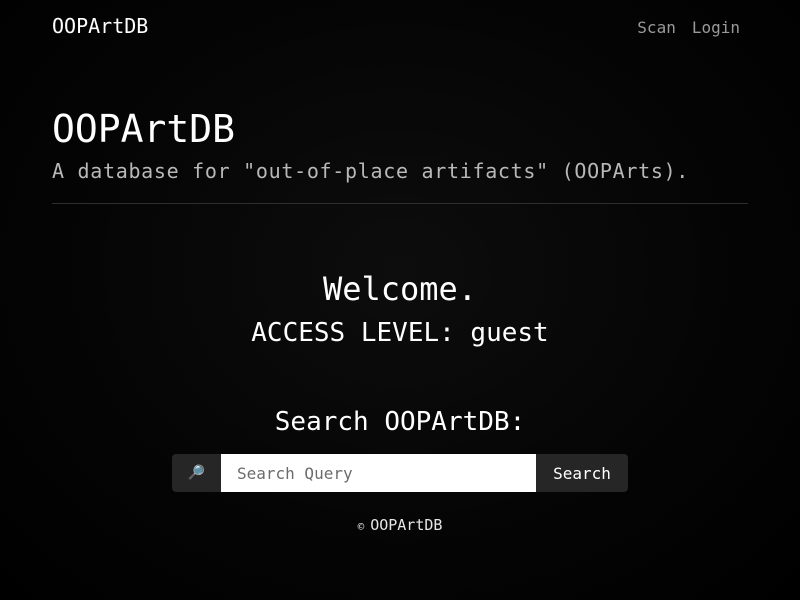 The image size is (800, 600). I want to click on copyright-symbol: ©, so click(361, 526).